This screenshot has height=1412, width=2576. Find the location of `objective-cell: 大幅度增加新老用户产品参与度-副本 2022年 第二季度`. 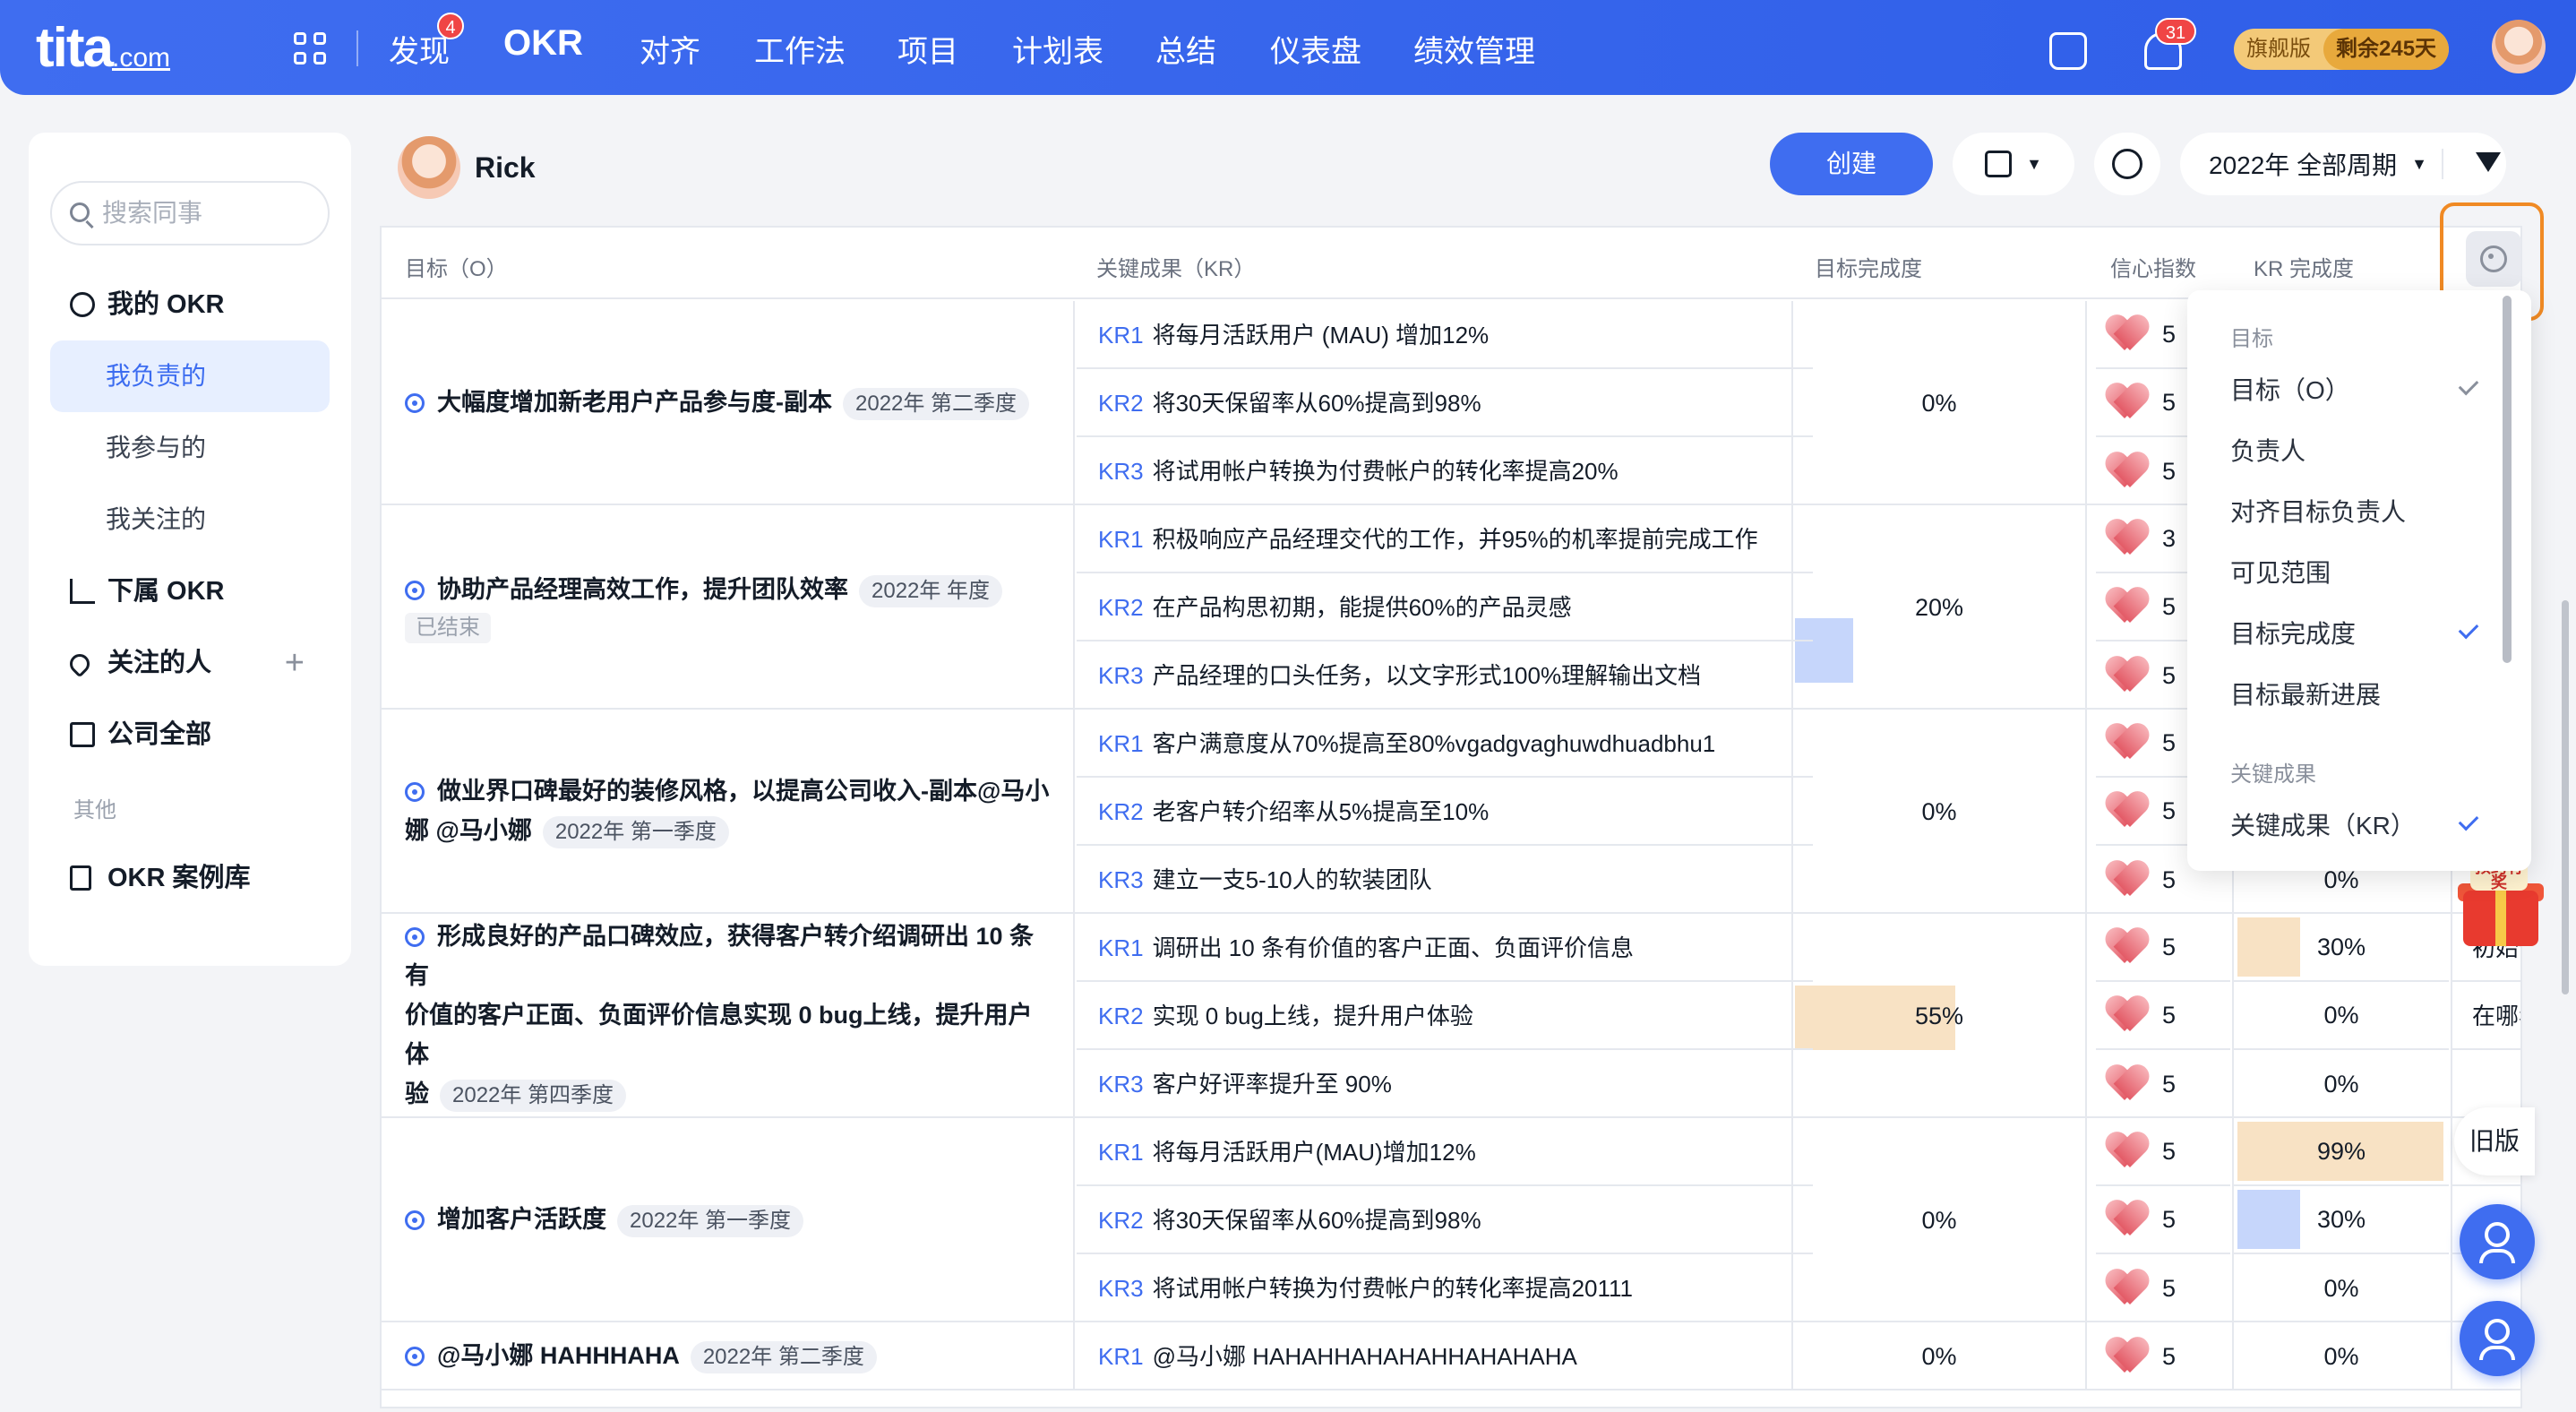

objective-cell: 大幅度增加新老用户产品参与度-副本 2022年 第二季度 is located at coordinates (728, 402).